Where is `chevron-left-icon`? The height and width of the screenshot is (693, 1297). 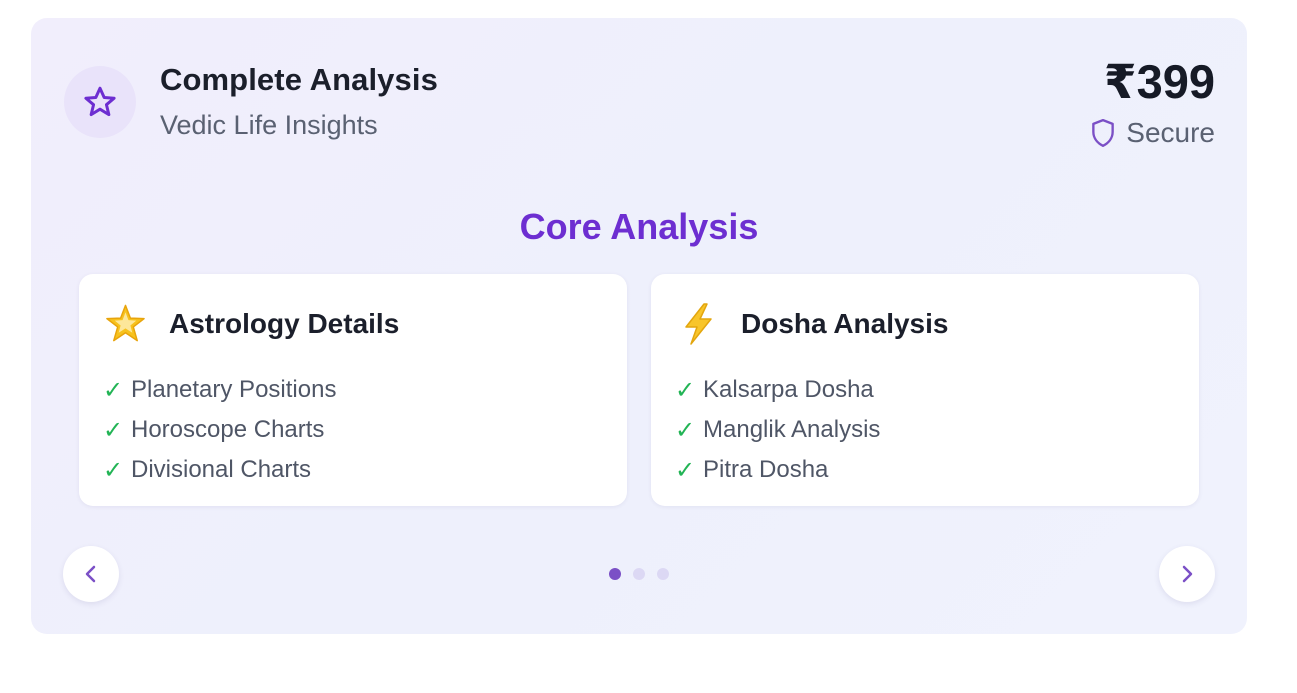 chevron-left-icon is located at coordinates (90, 574).